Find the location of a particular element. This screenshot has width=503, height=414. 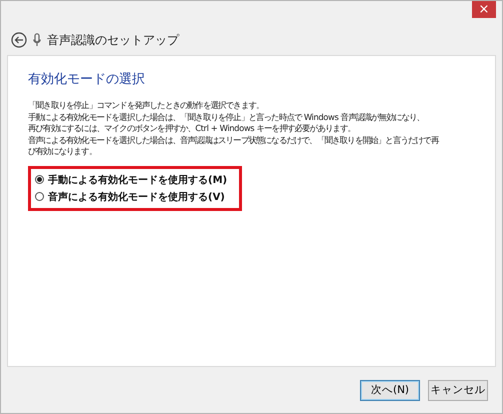

window-title: 音声認識のセットアップ is located at coordinates (113, 40).